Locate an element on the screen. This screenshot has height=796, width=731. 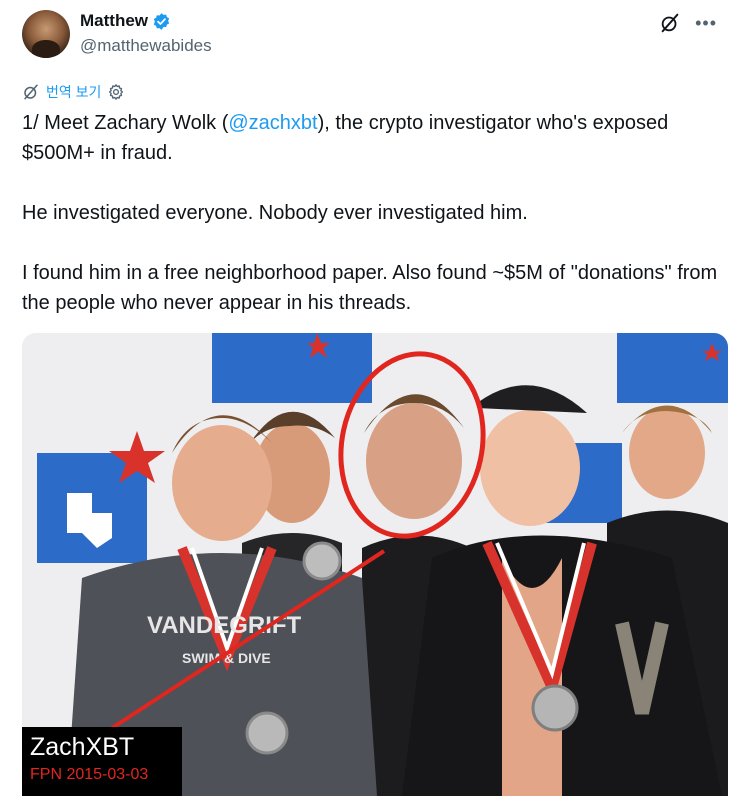
author-name-row: Matthew is located at coordinates (125, 21).